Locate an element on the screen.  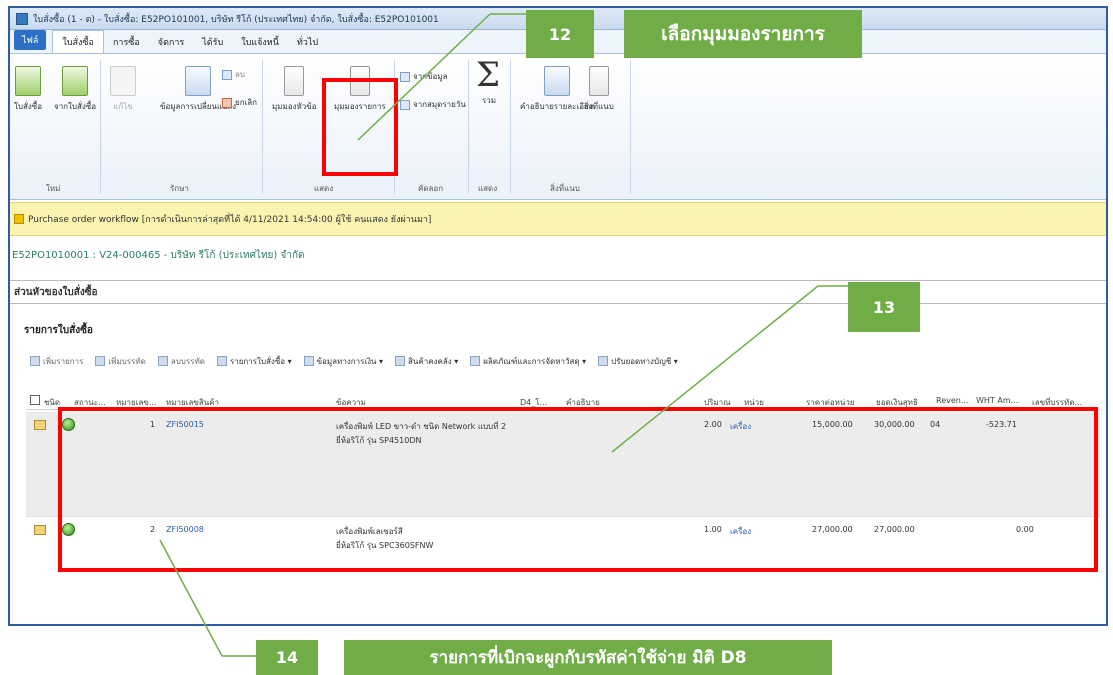
adjustment-menu: ปรับยอดทางบัญชี ▾ is located at coordinates (638, 361).